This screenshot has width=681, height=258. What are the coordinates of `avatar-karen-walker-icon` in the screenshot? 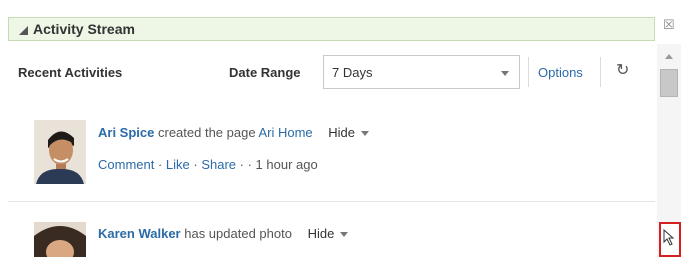 It's located at (60, 239).